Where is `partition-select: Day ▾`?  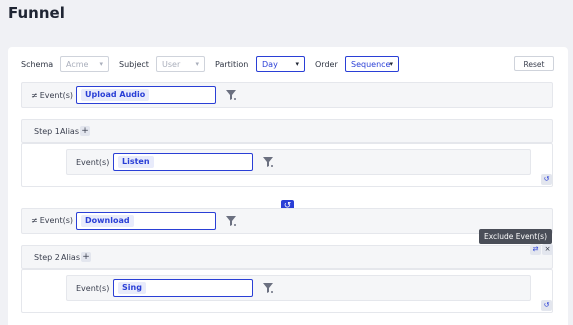 partition-select: Day ▾ is located at coordinates (280, 64).